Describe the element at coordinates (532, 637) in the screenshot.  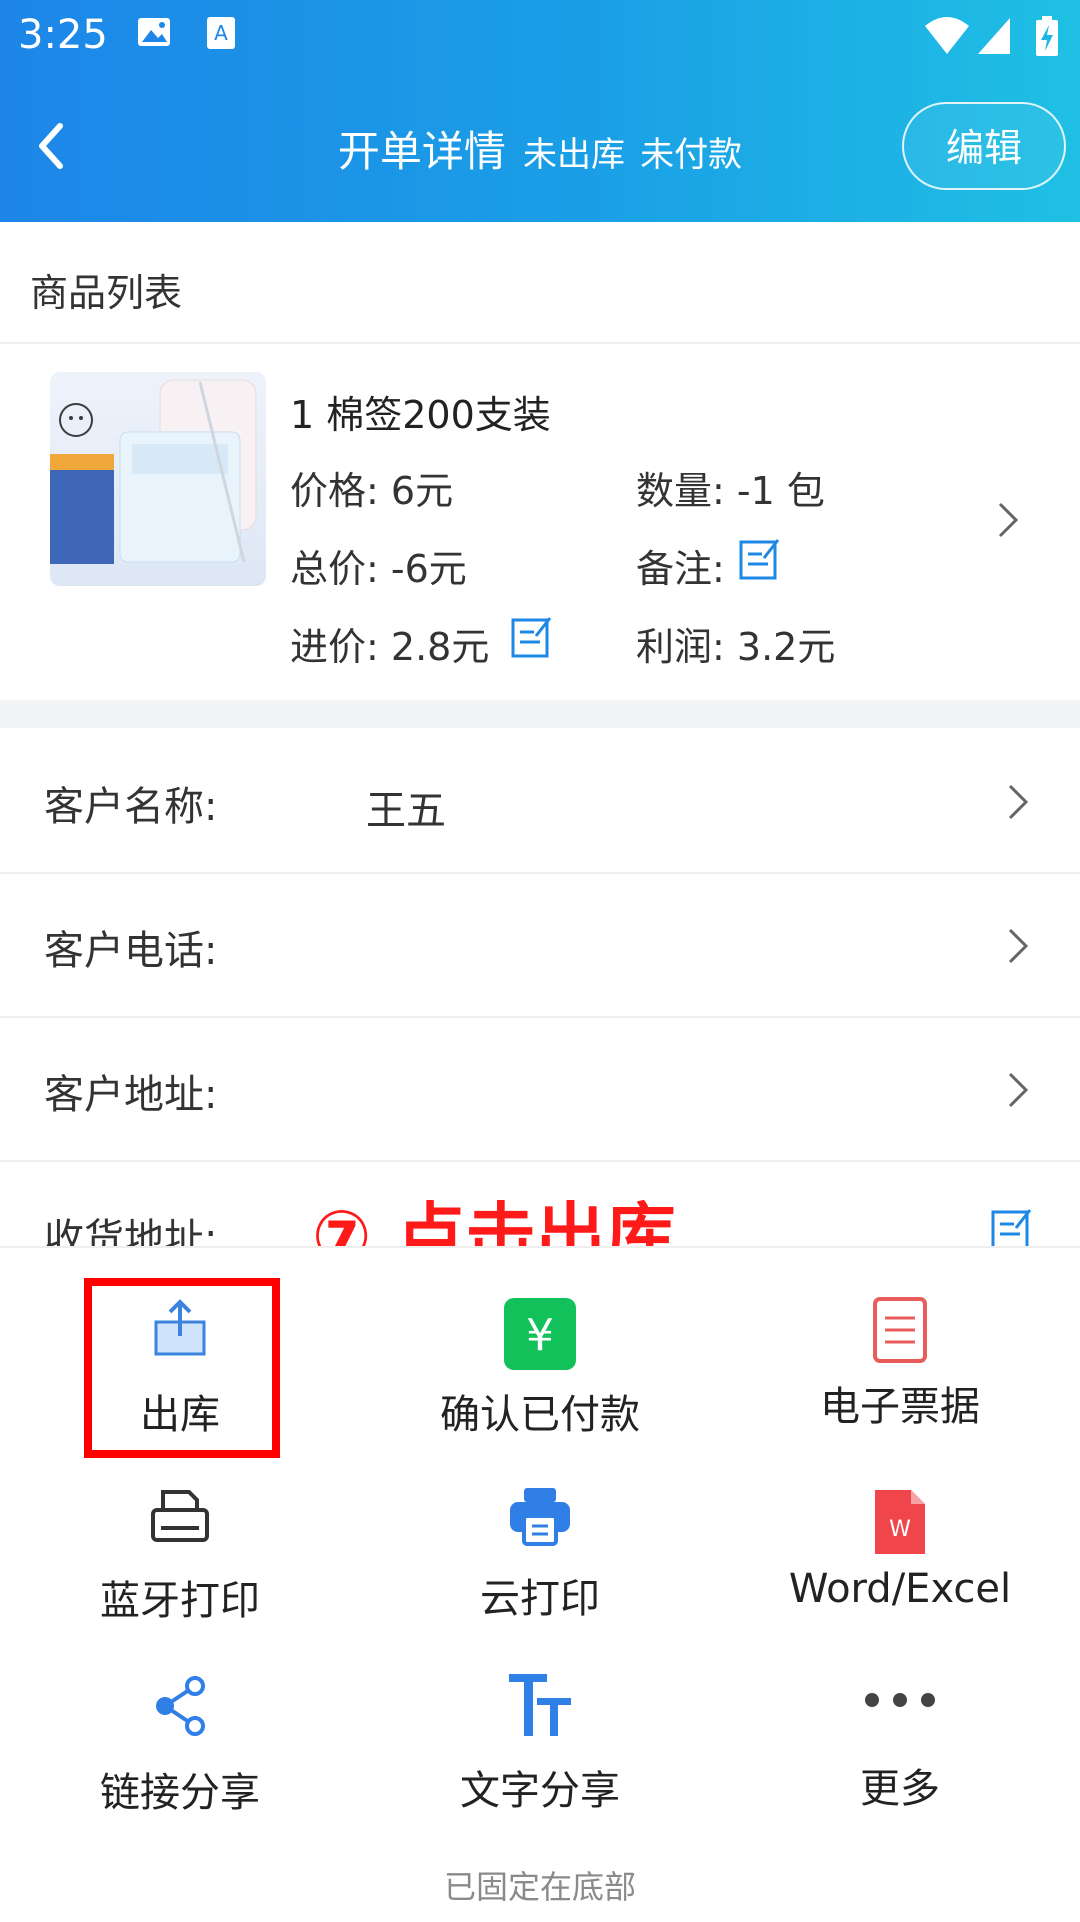
I see `cost-edit-icon` at that location.